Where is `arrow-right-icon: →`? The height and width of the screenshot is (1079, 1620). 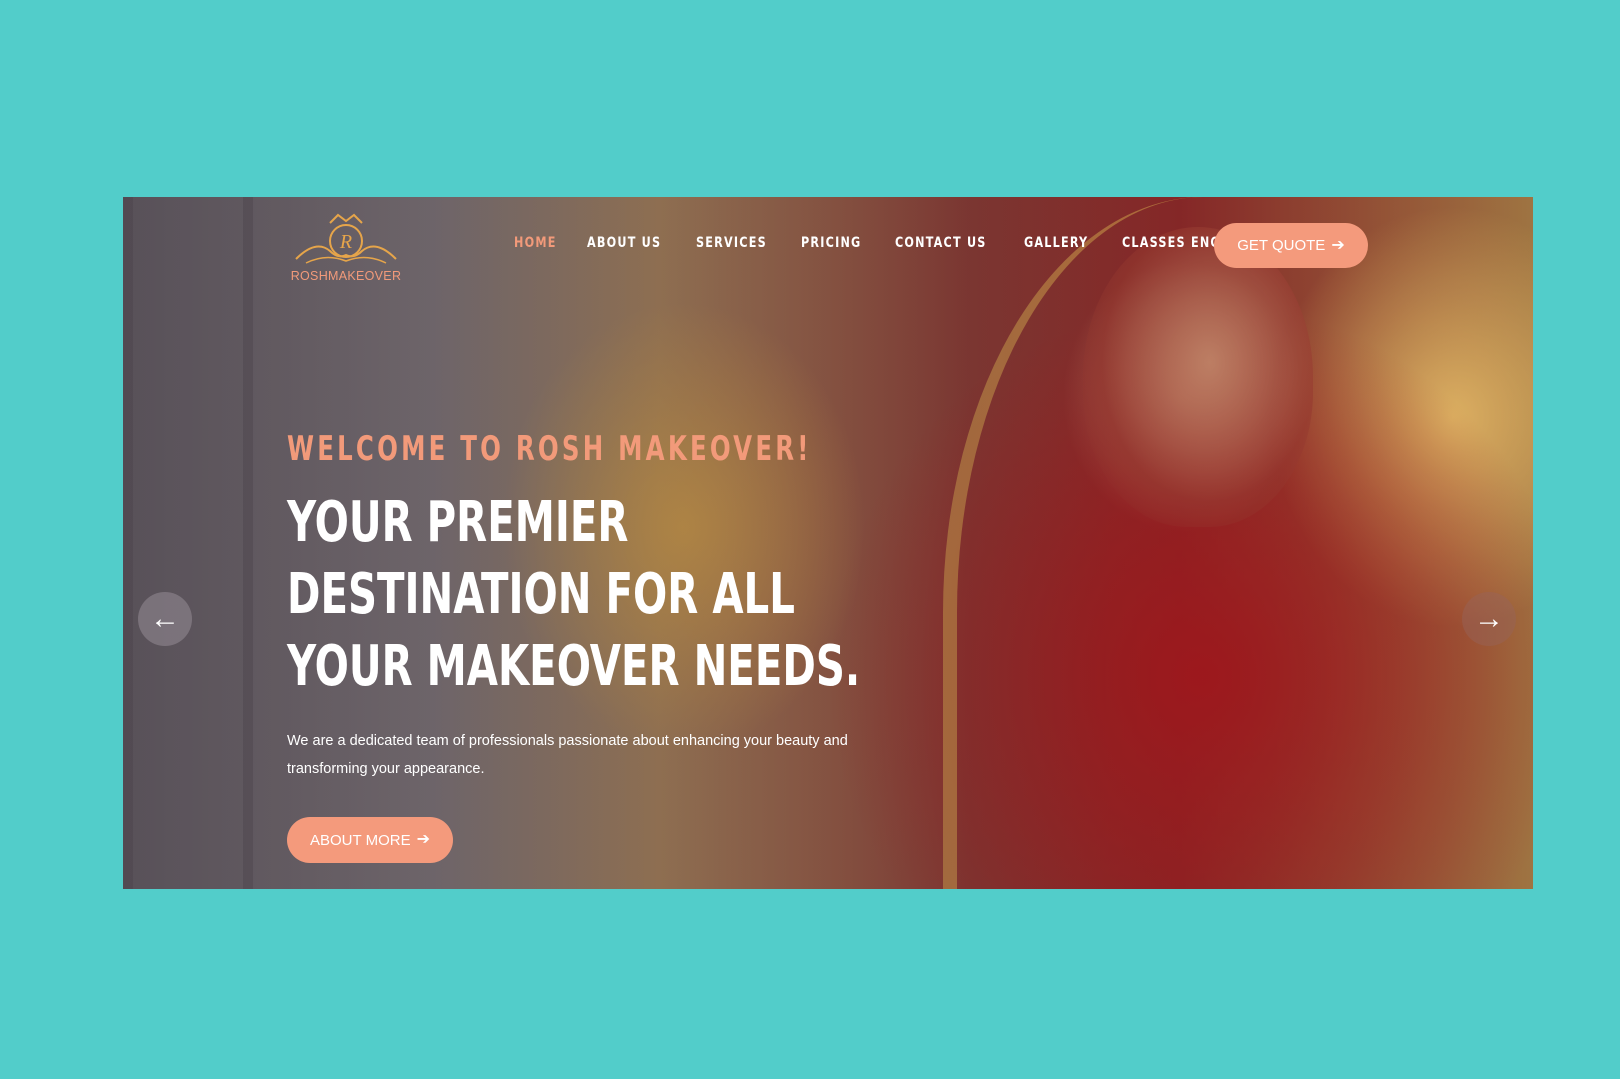 arrow-right-icon: → is located at coordinates (1489, 618).